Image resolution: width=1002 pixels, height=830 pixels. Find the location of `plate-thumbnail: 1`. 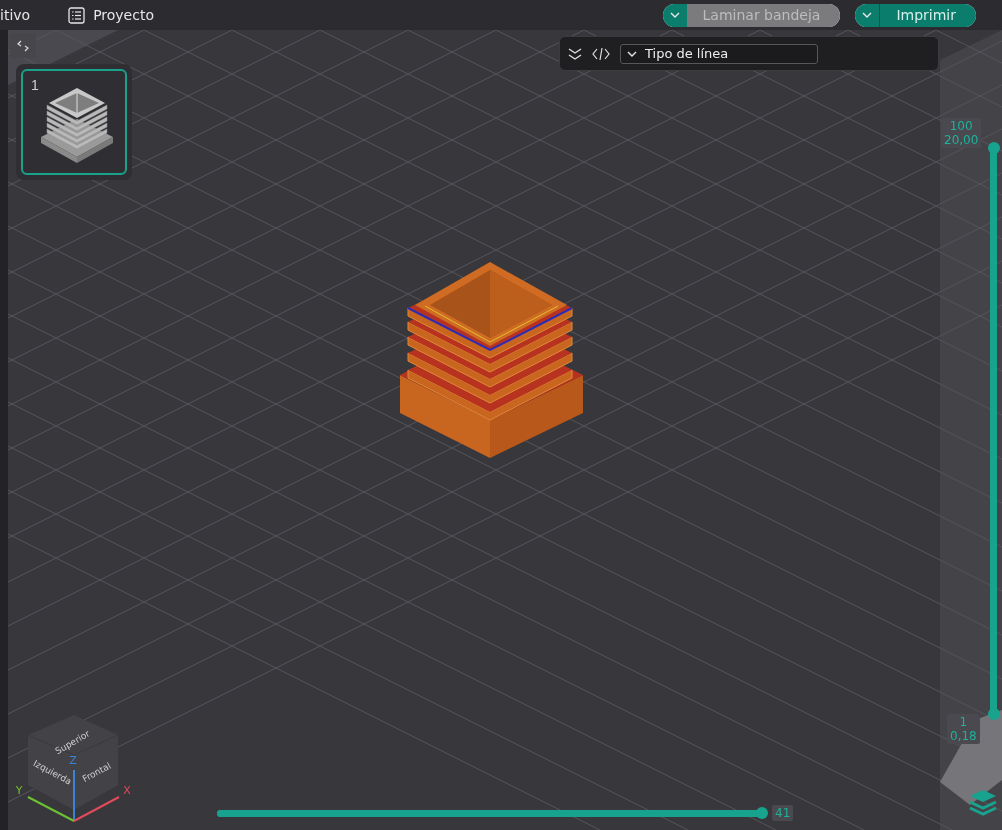

plate-thumbnail: 1 is located at coordinates (74, 122).